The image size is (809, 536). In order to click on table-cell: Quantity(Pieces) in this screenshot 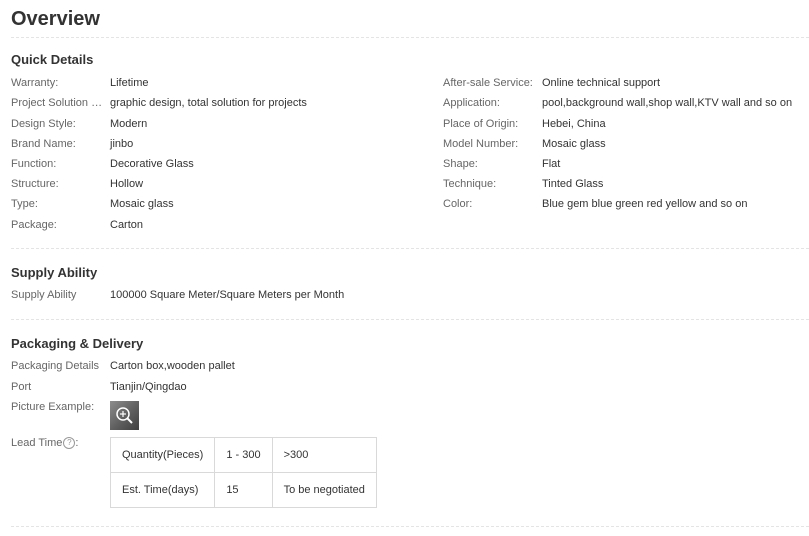, I will do `click(162, 455)`.